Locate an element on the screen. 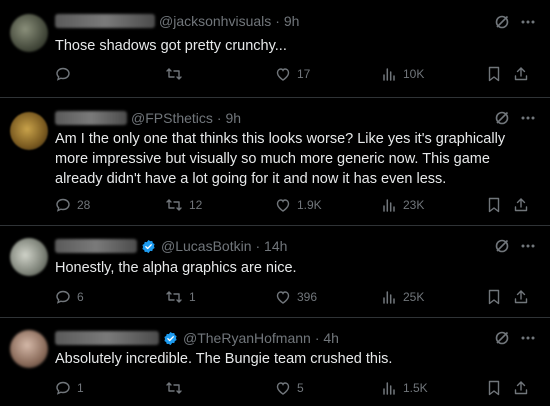 The image size is (550, 406). verified-badge-icon is located at coordinates (170, 338).